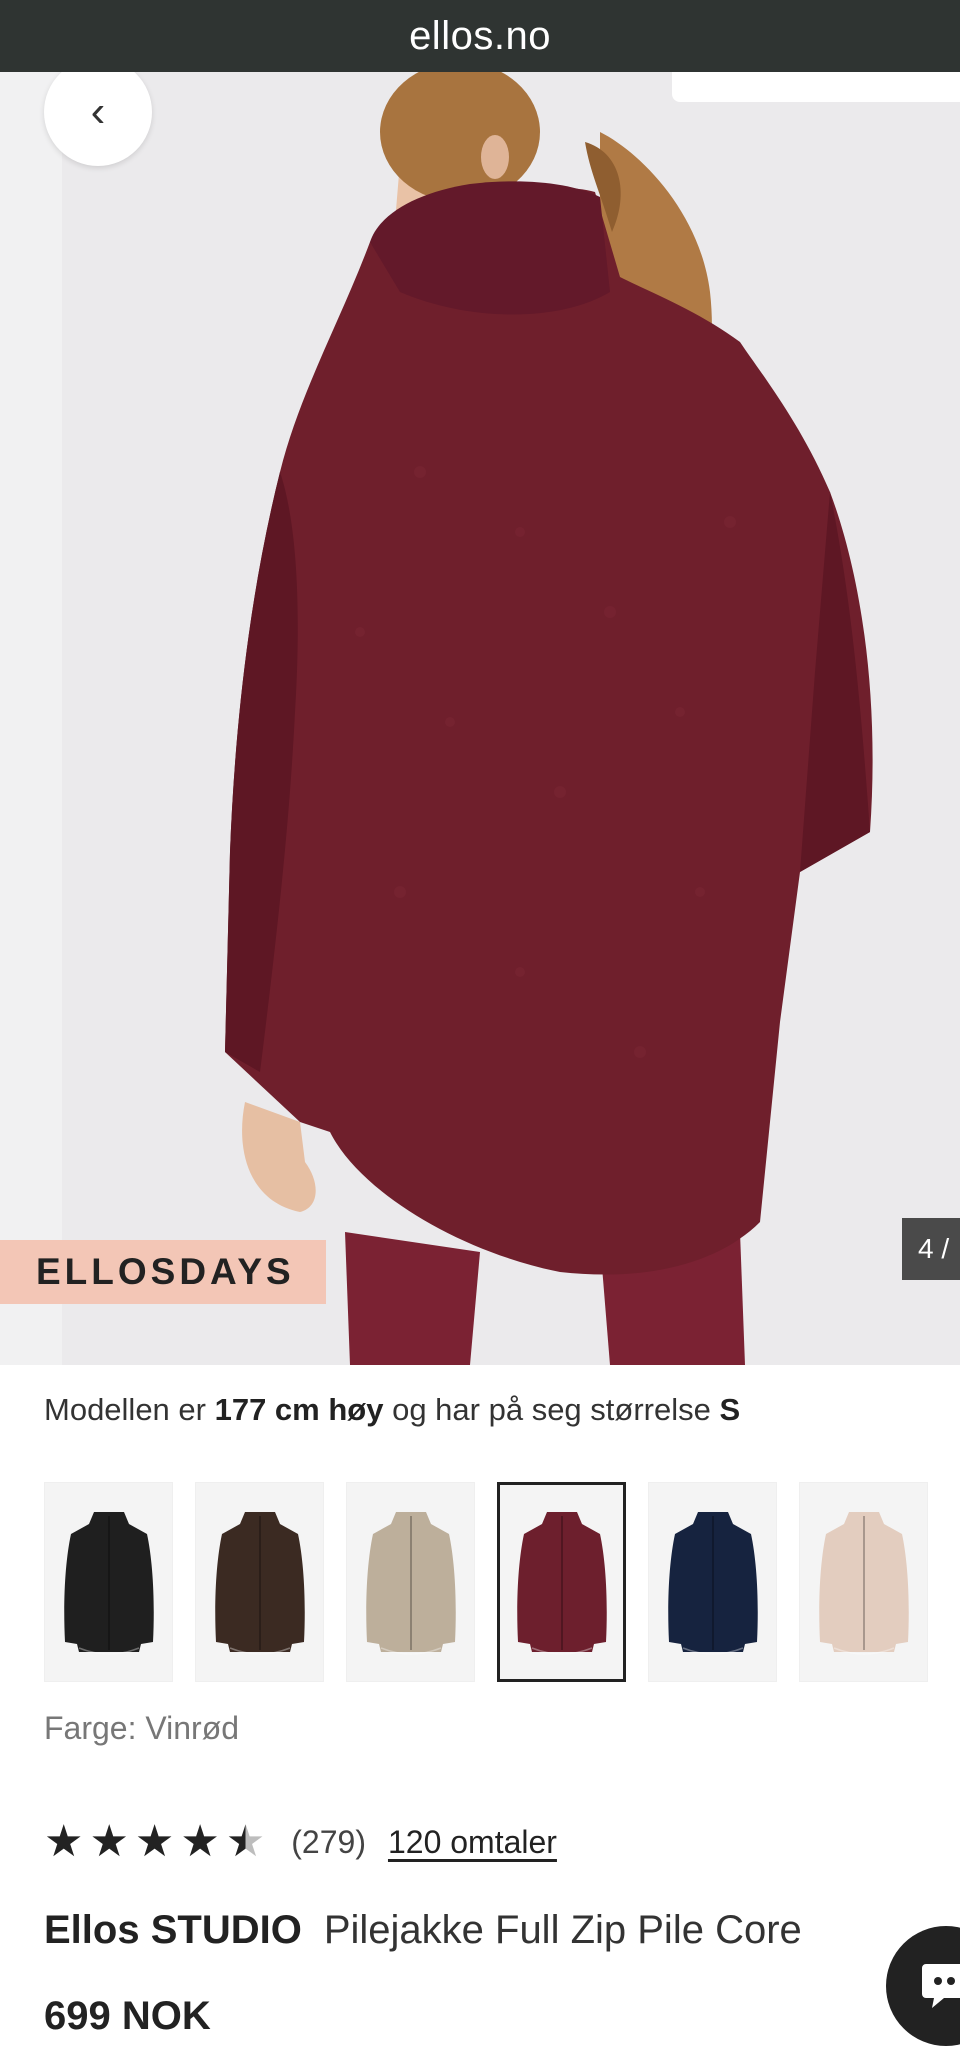 This screenshot has width=960, height=2071. What do you see at coordinates (486, 1582) in the screenshot?
I see `color-swatches` at bounding box center [486, 1582].